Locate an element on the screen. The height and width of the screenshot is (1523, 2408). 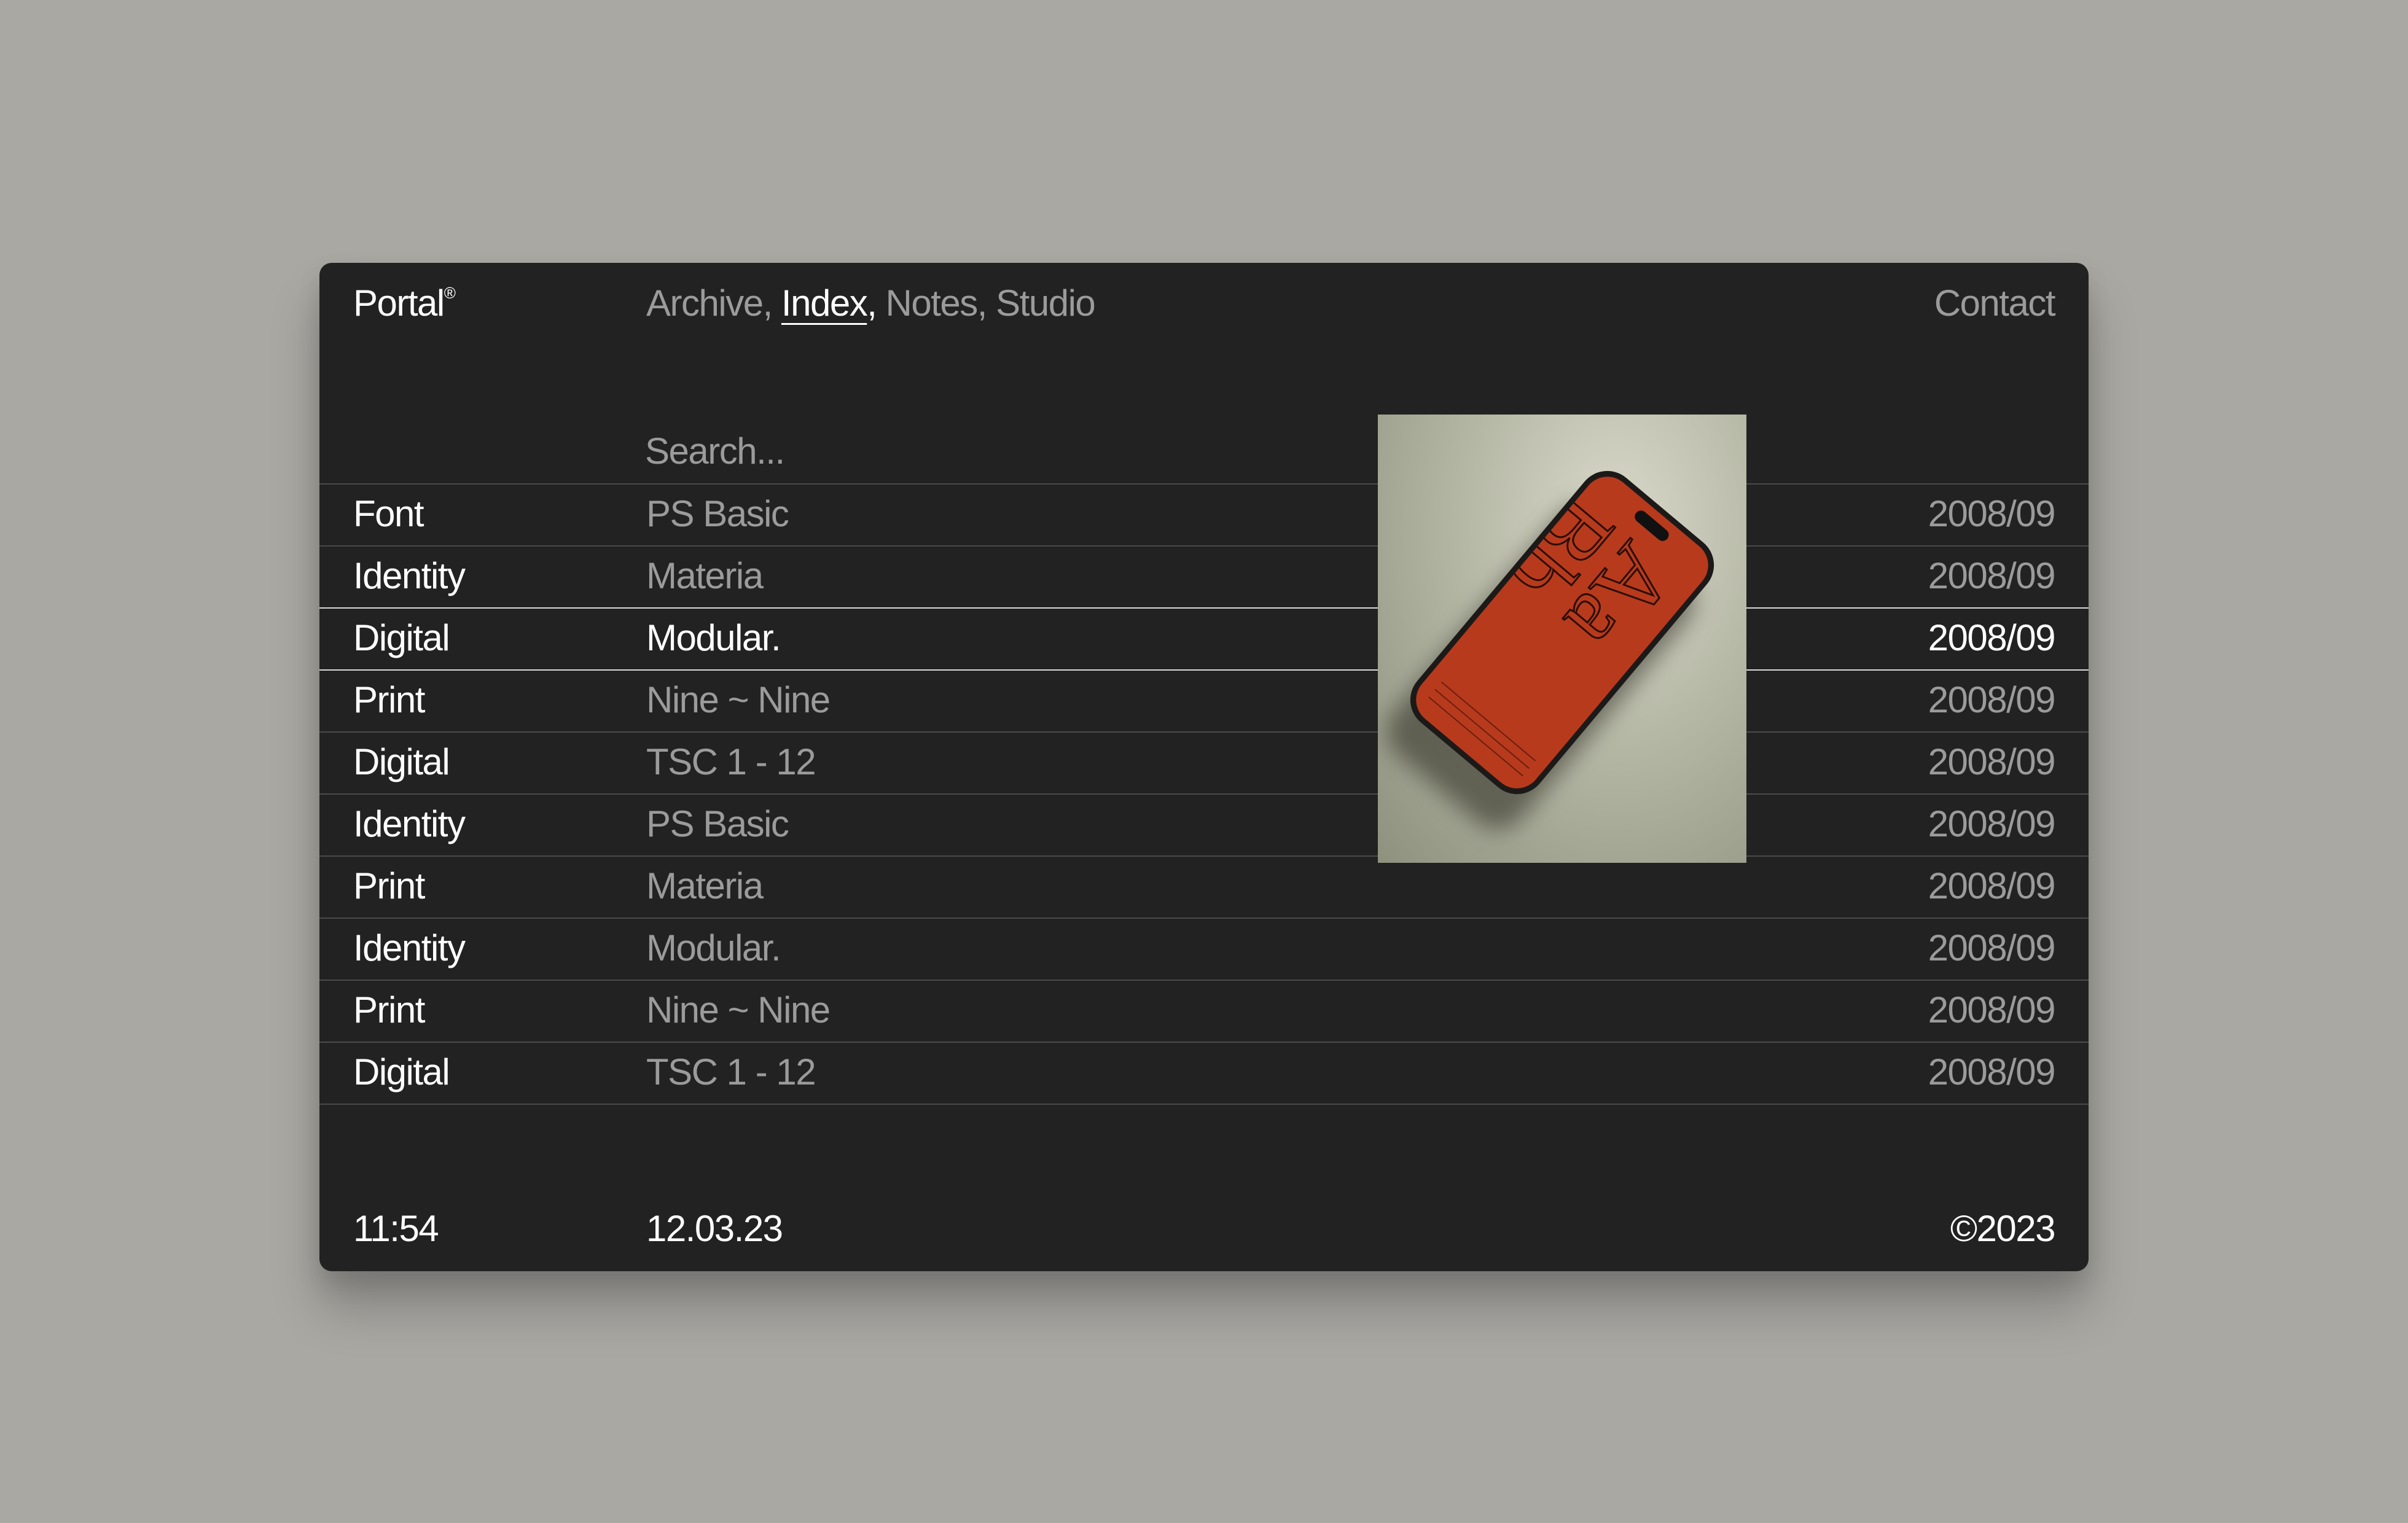
specimen-glyphs: Aa Bb is located at coordinates (1589, 573).